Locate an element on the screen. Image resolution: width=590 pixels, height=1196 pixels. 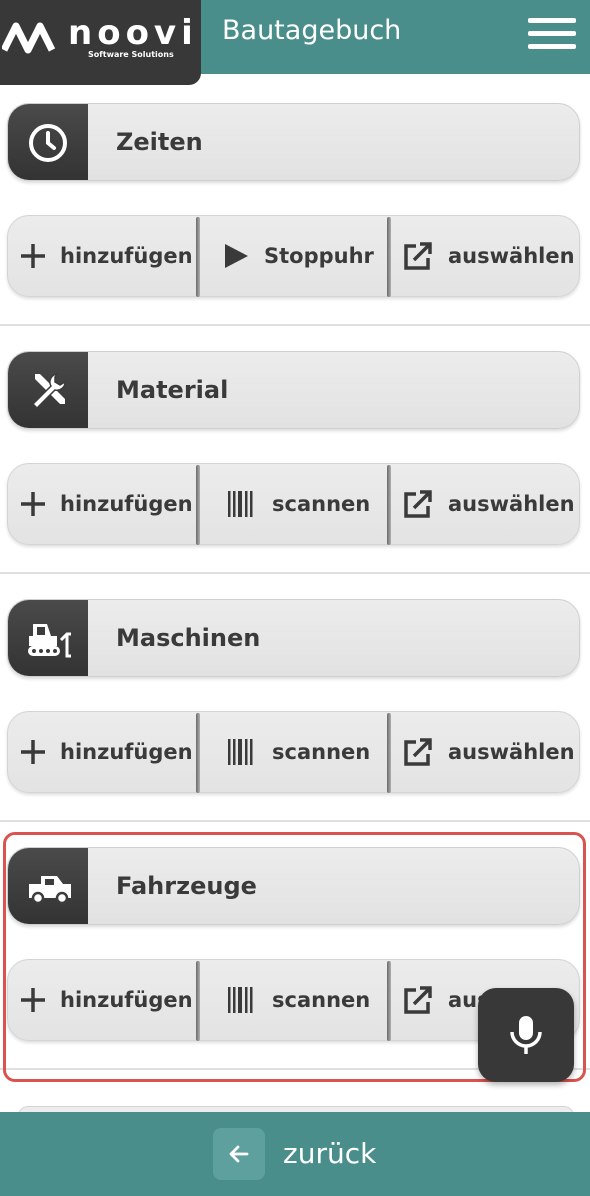
back-button-label: zurück is located at coordinates (330, 1153).